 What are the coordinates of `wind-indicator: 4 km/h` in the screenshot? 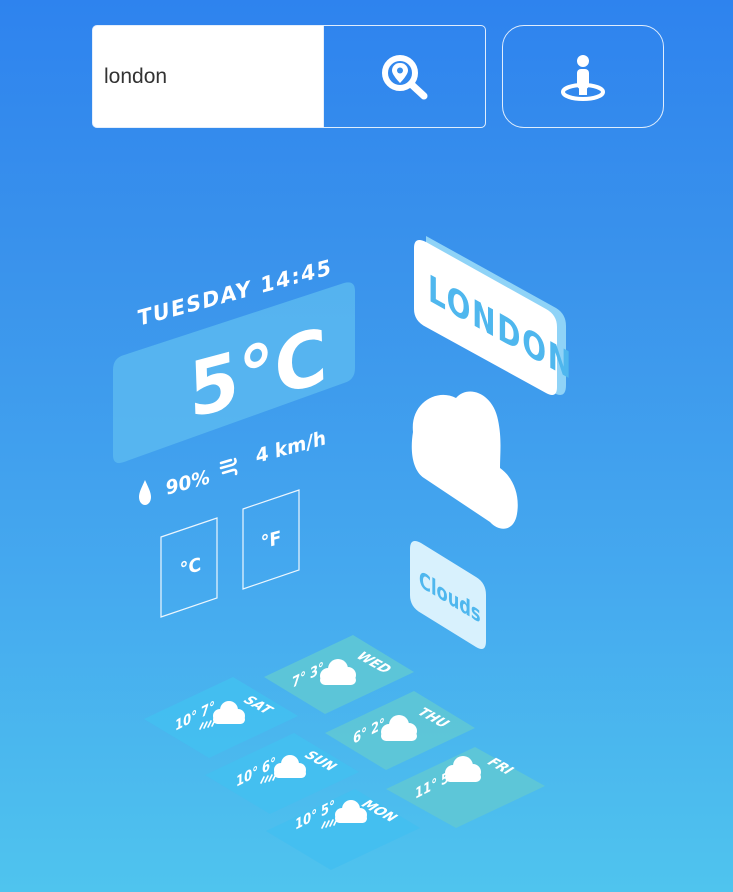 It's located at (272, 451).